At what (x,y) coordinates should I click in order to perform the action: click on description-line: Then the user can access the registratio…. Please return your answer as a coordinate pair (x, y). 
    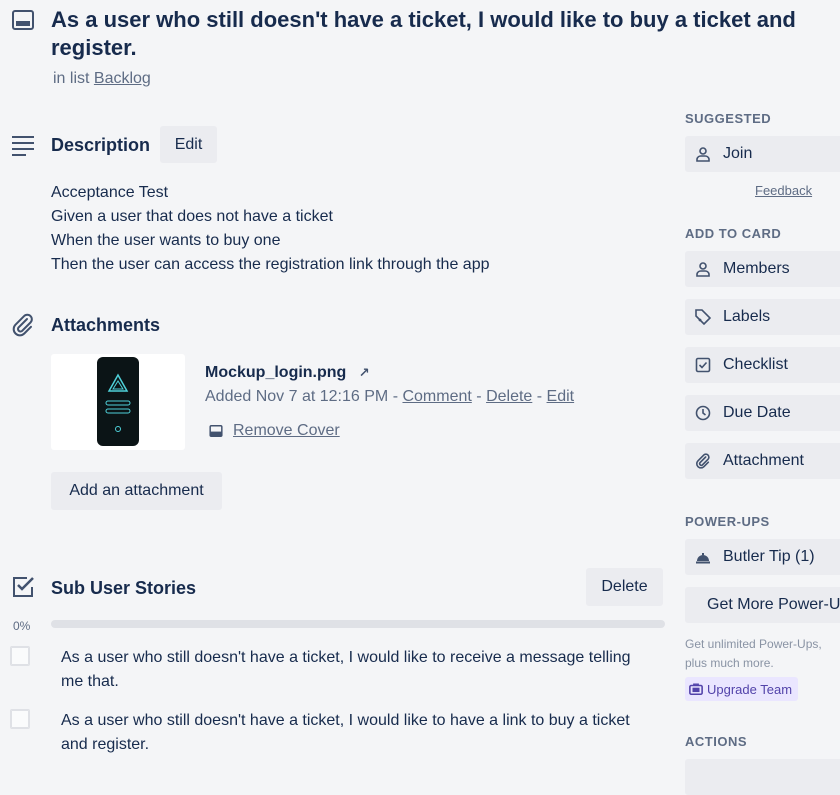
    Looking at the image, I should click on (270, 264).